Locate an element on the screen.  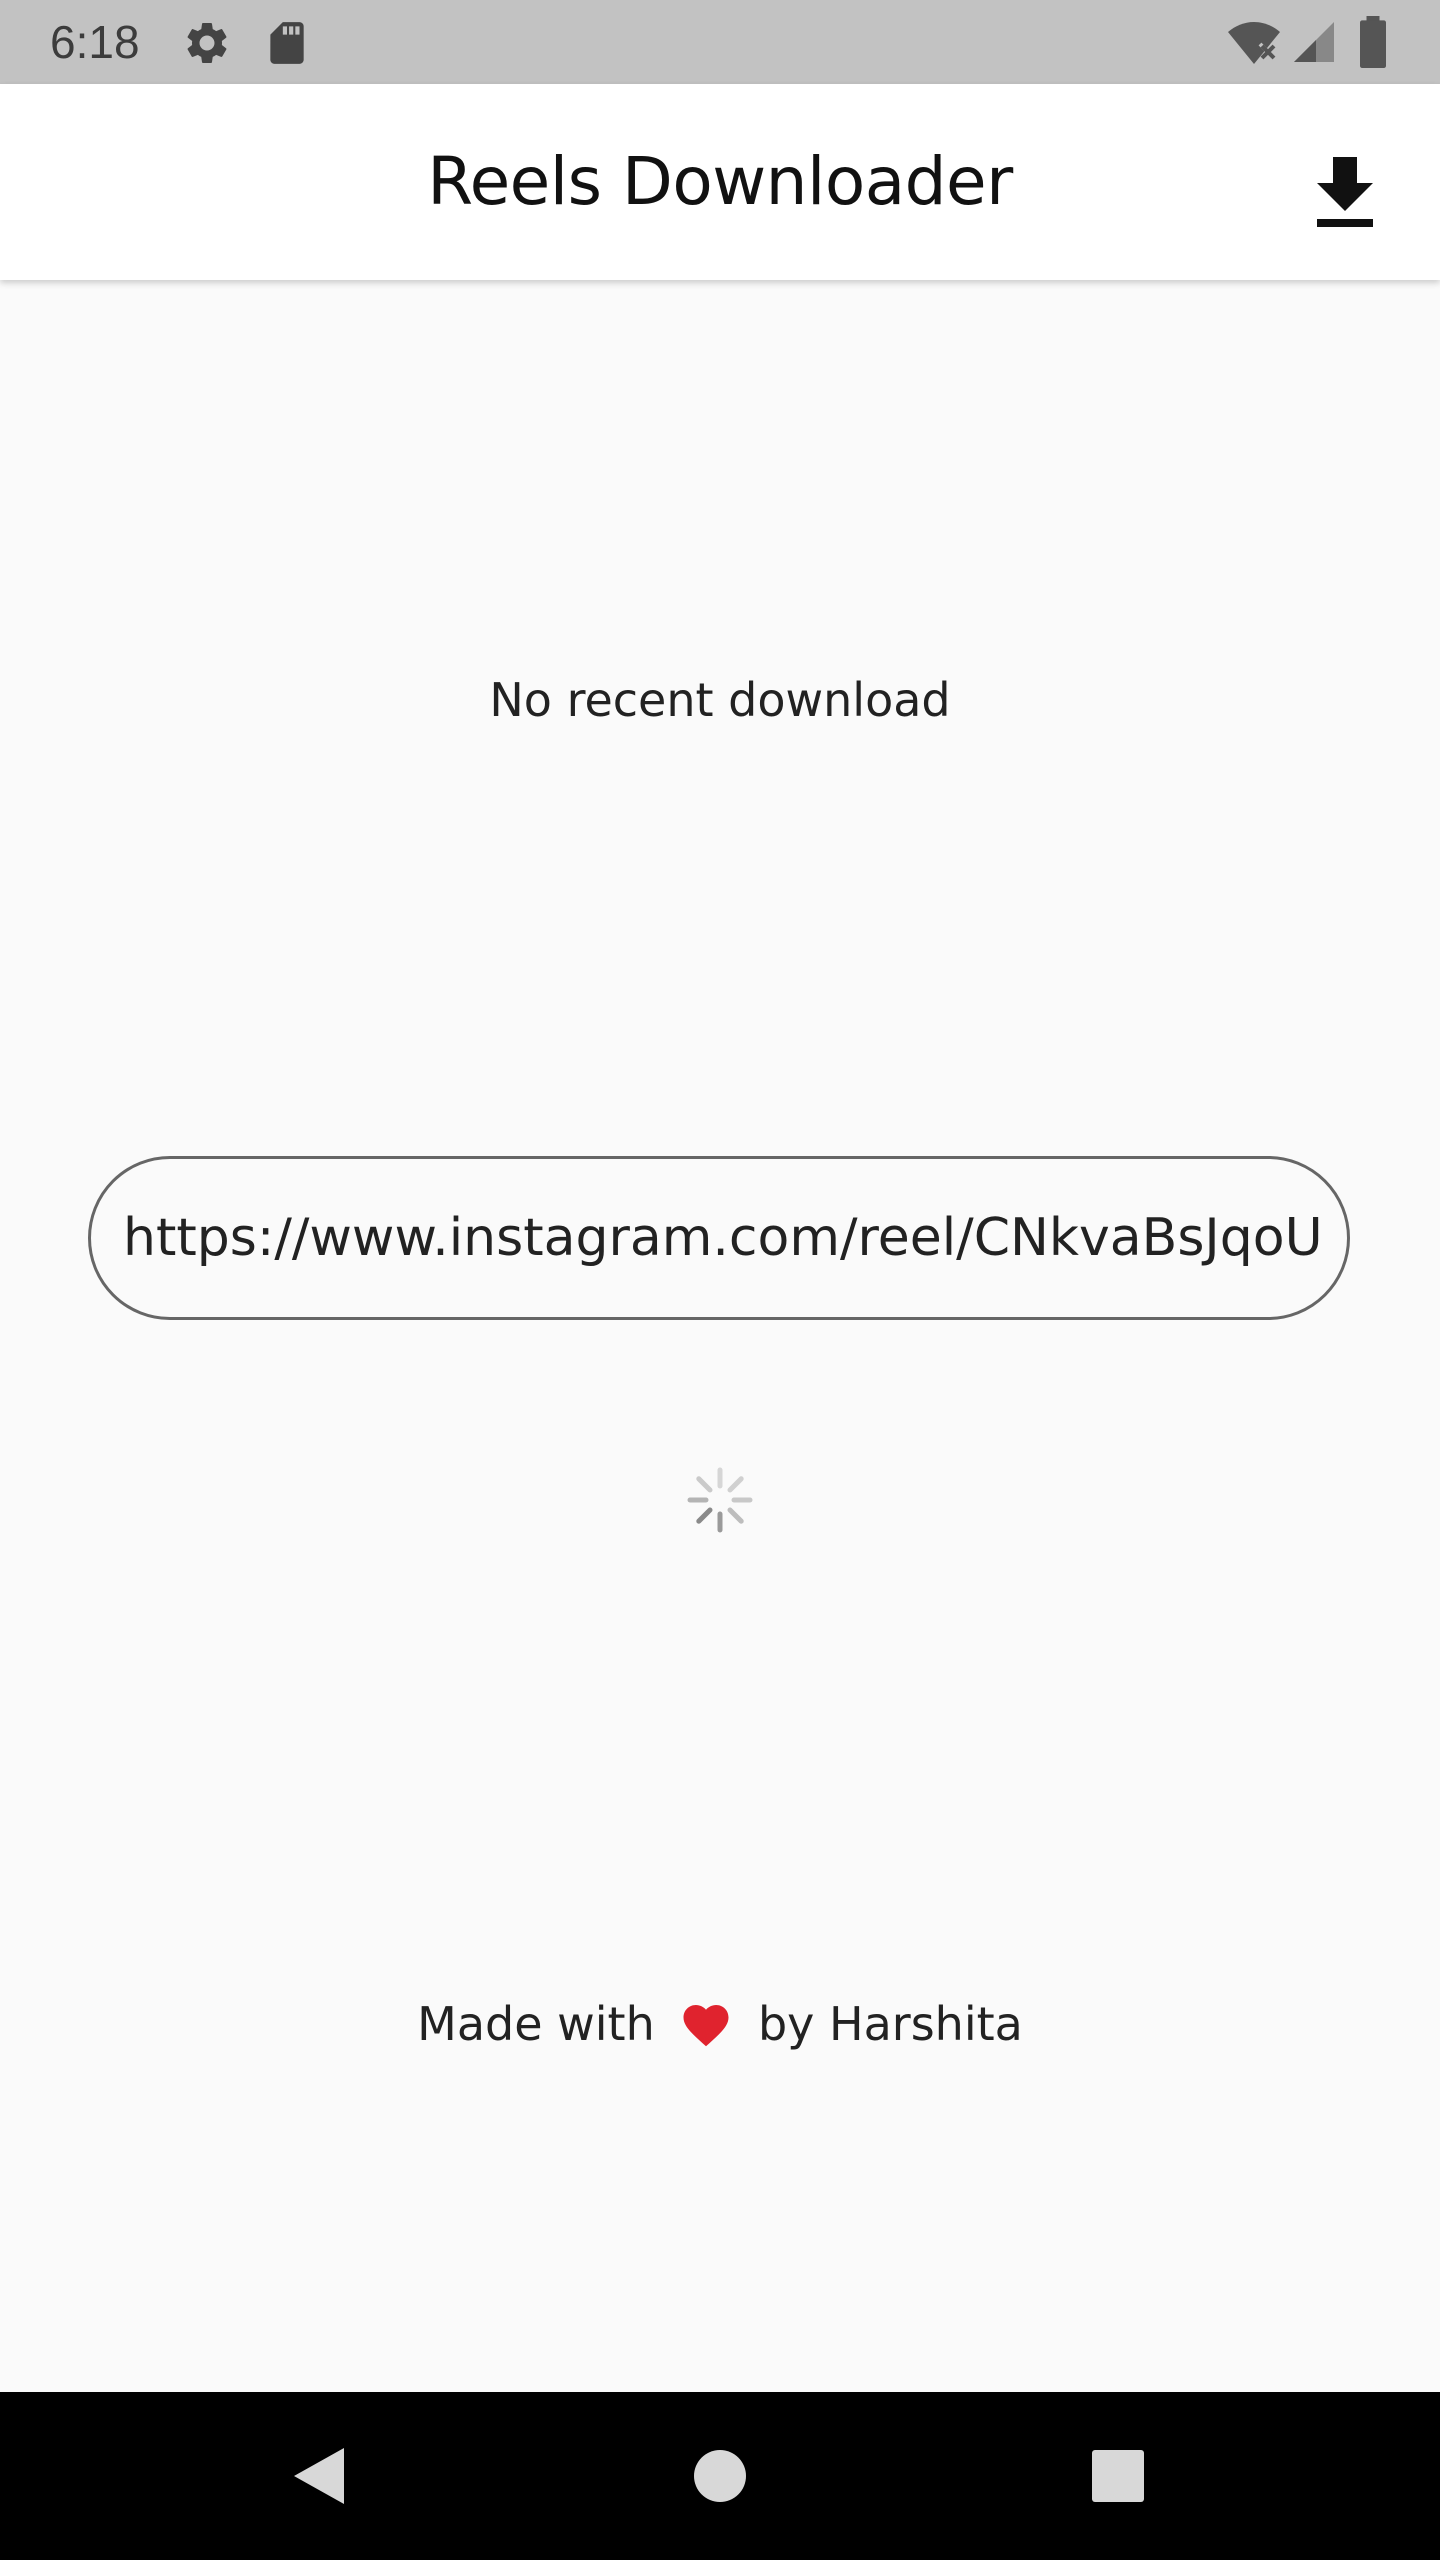
battery-icon is located at coordinates (1373, 42).